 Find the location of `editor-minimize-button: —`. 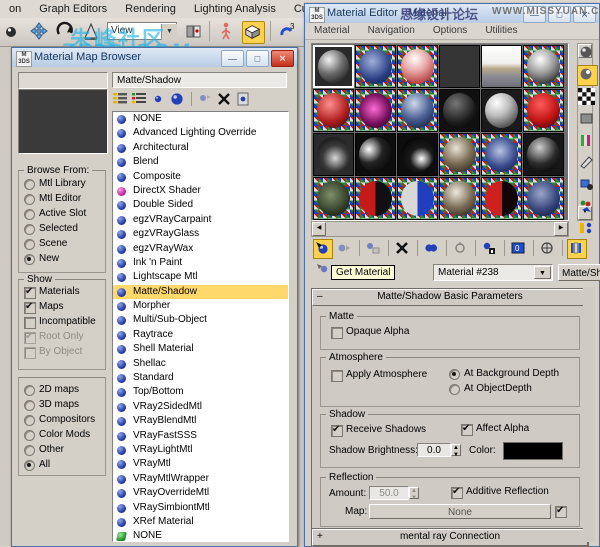

editor-minimize-button: — is located at coordinates (534, 14).